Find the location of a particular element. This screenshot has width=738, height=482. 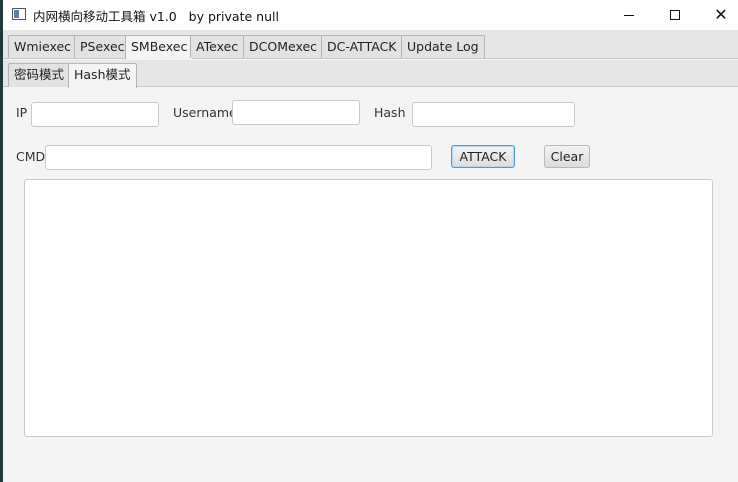

window-title: 内网横向移动工具箱 v1.0 by private null is located at coordinates (156, 16).